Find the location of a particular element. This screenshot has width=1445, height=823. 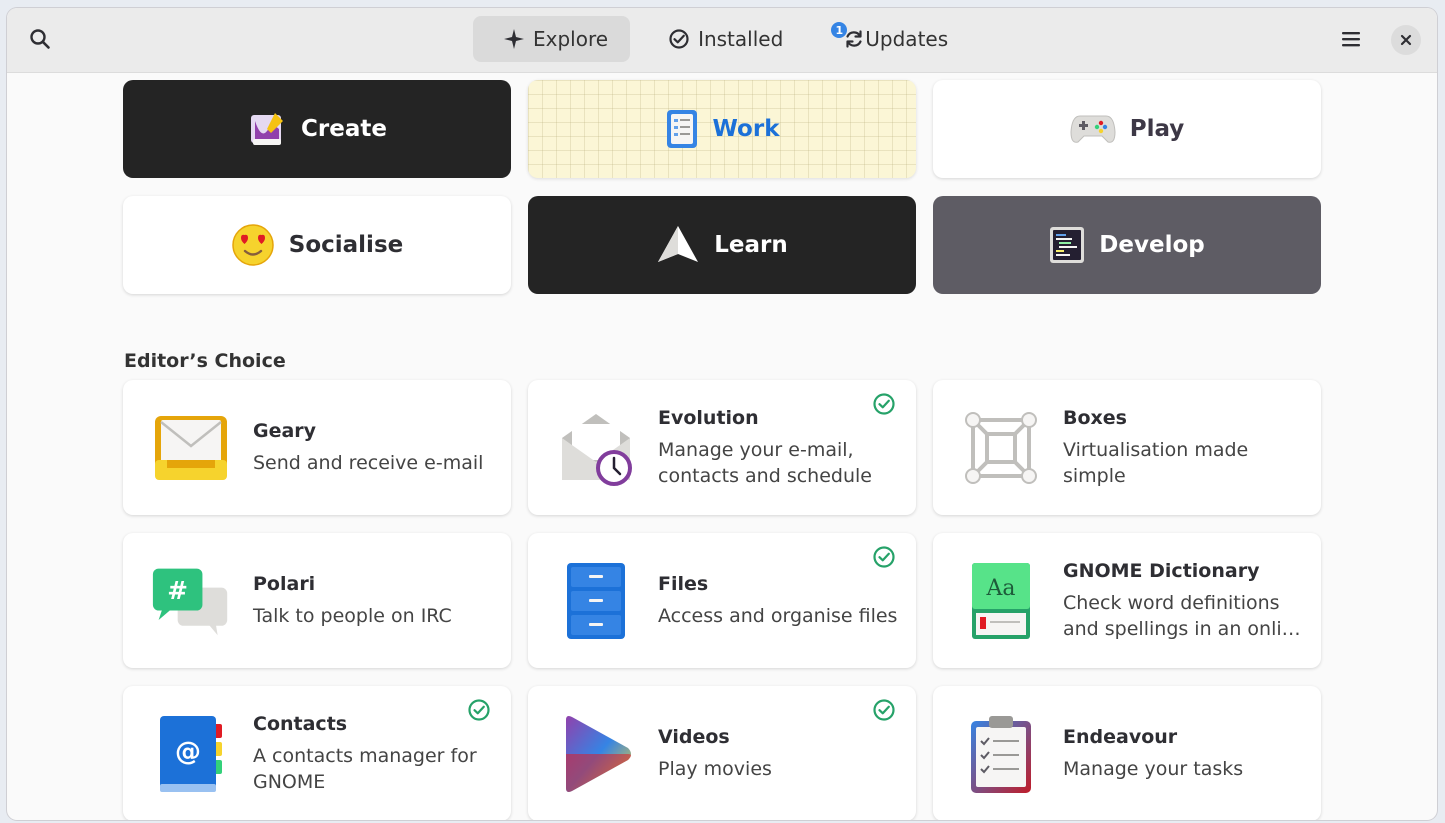

app-description: Access and organise files is located at coordinates (778, 615).